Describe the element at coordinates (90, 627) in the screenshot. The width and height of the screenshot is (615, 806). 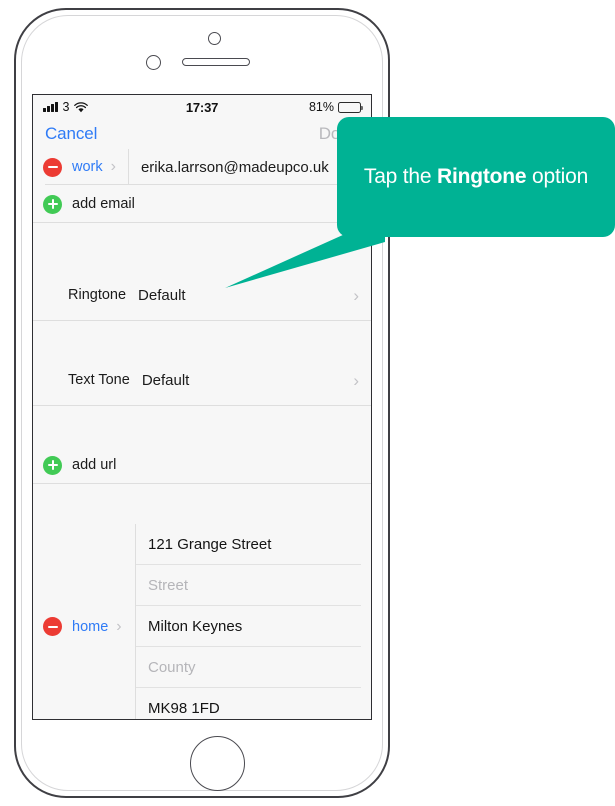
I see `address-label: home` at that location.